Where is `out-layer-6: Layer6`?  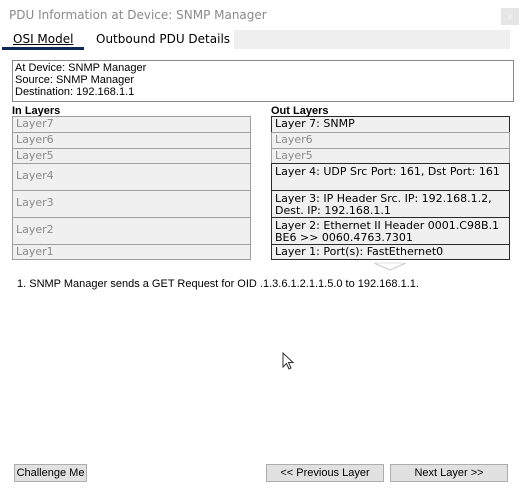
out-layer-6: Layer6 is located at coordinates (390, 140).